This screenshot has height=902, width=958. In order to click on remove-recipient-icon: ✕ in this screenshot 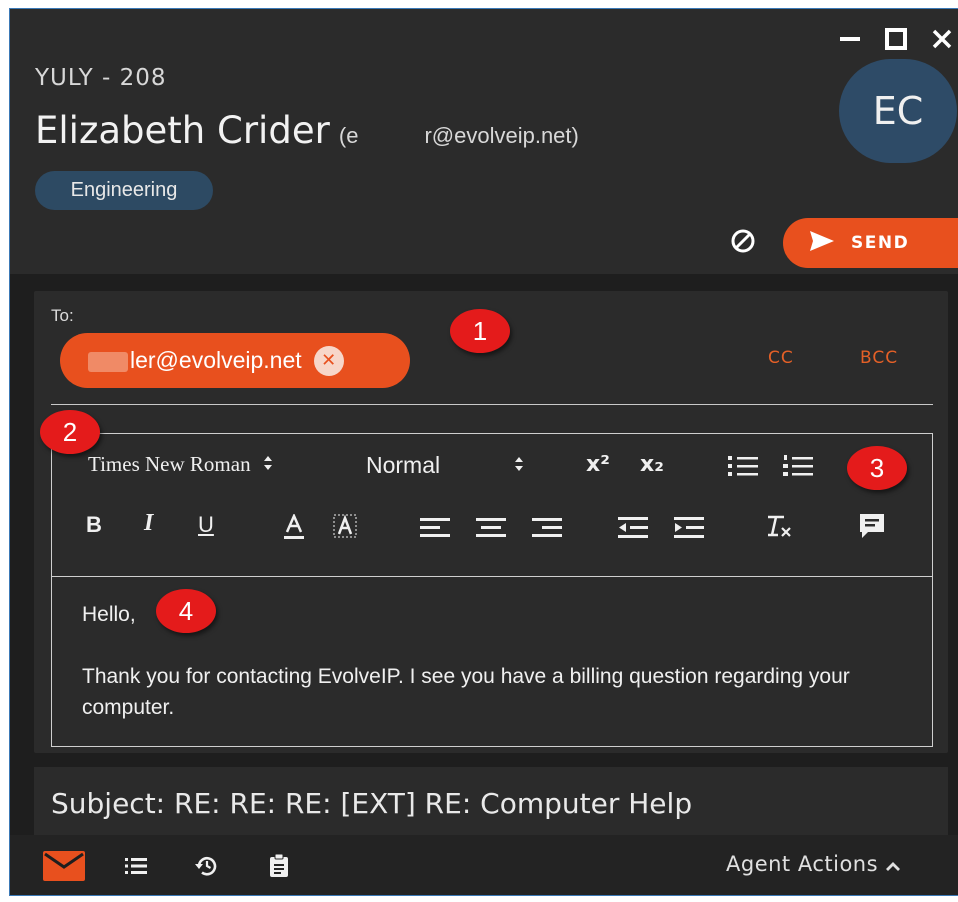, I will do `click(328, 360)`.